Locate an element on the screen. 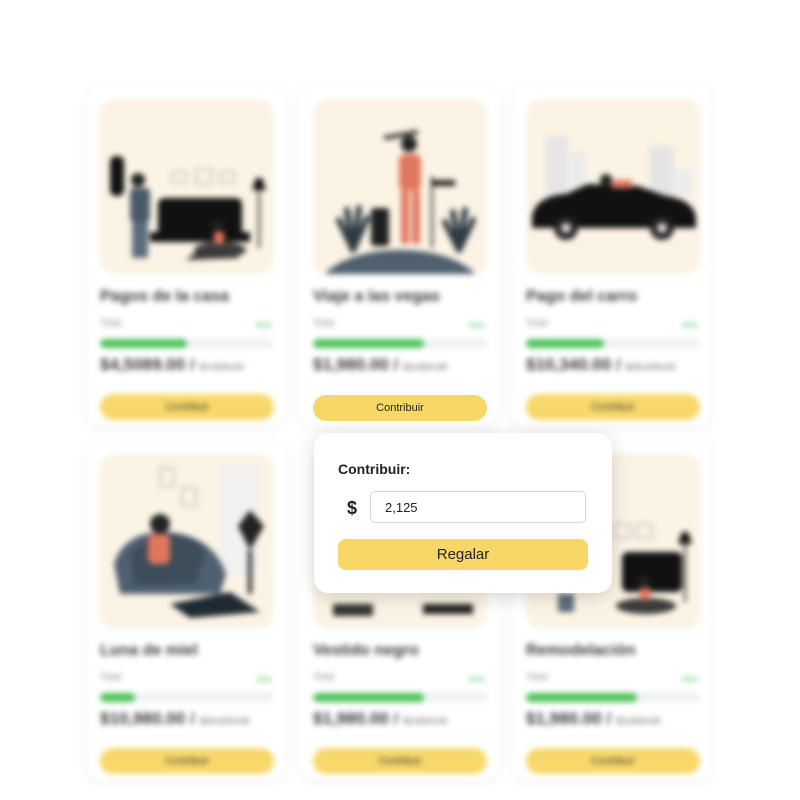 The image size is (800, 800). car-illustration is located at coordinates (613, 187).